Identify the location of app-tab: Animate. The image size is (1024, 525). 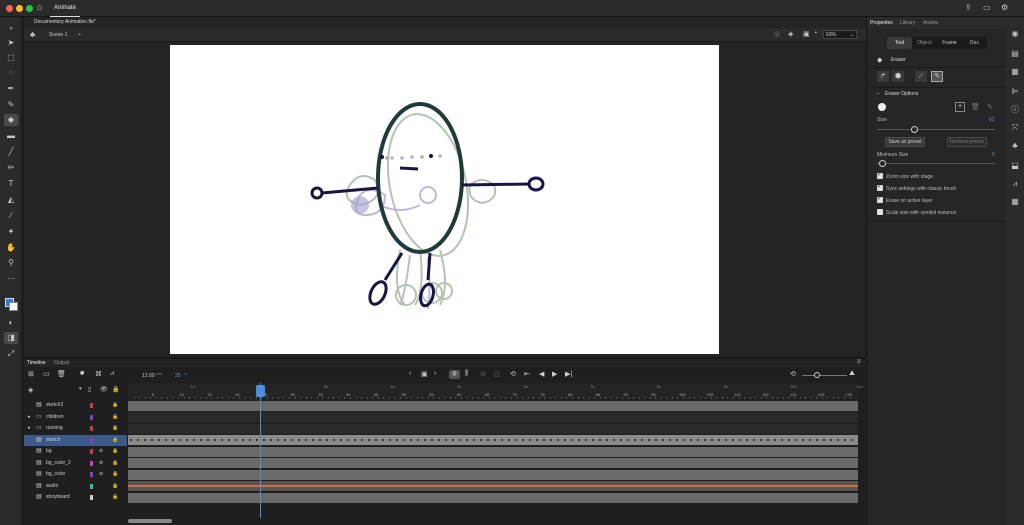
(65, 8).